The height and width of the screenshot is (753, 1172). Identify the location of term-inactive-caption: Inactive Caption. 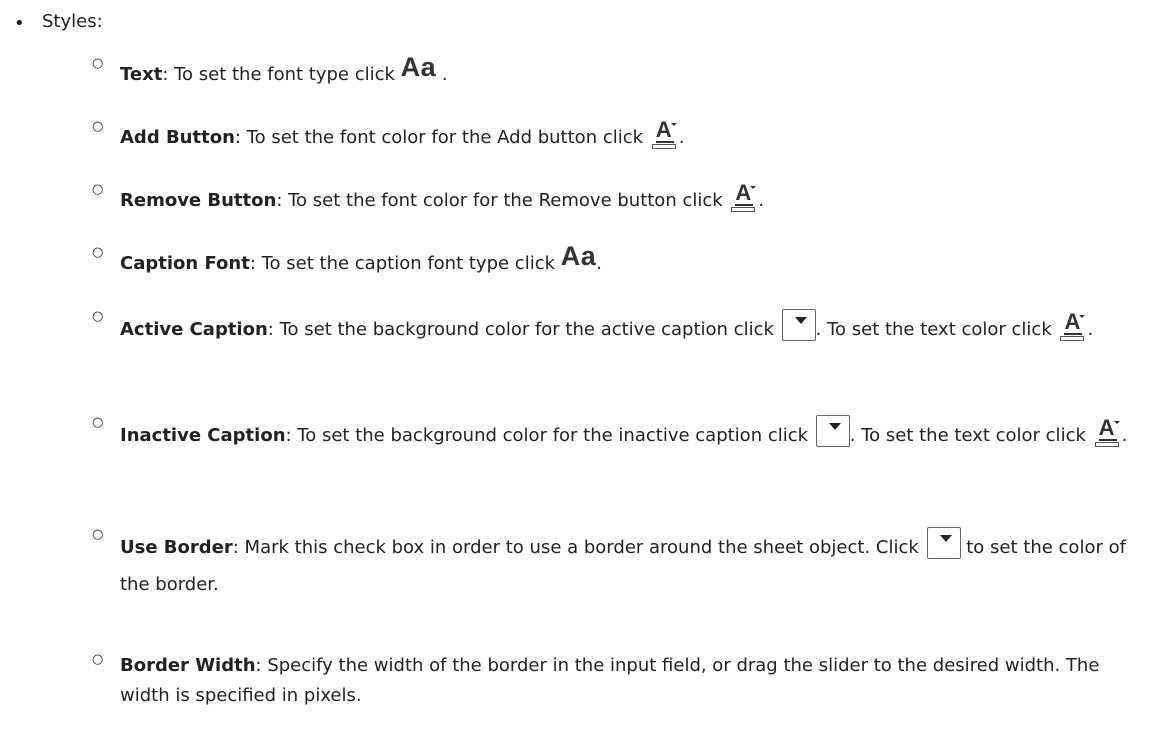
(203, 435).